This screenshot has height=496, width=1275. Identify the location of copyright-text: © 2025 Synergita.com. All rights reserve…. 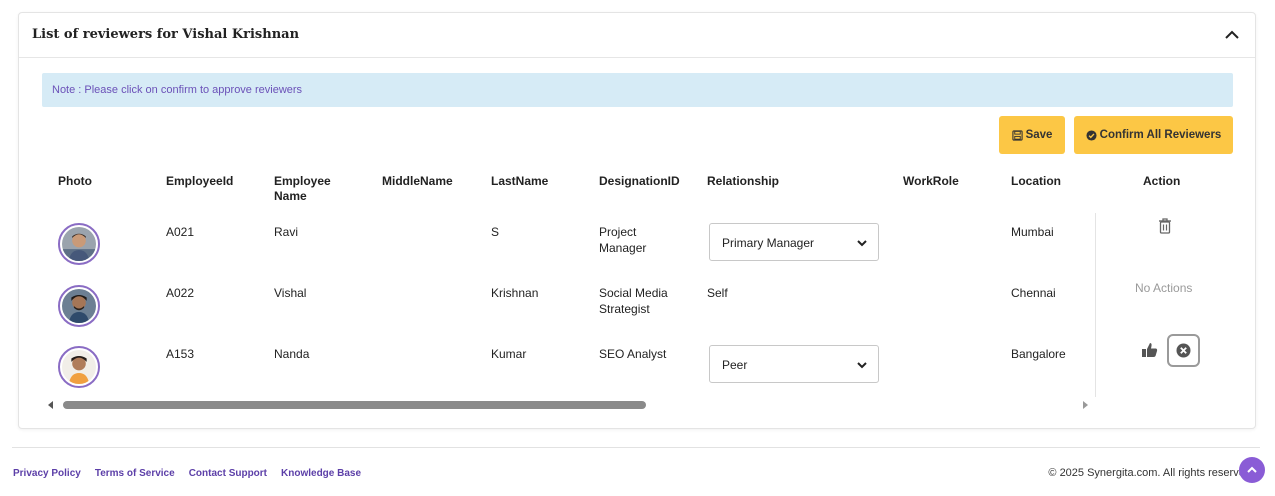
(1151, 473).